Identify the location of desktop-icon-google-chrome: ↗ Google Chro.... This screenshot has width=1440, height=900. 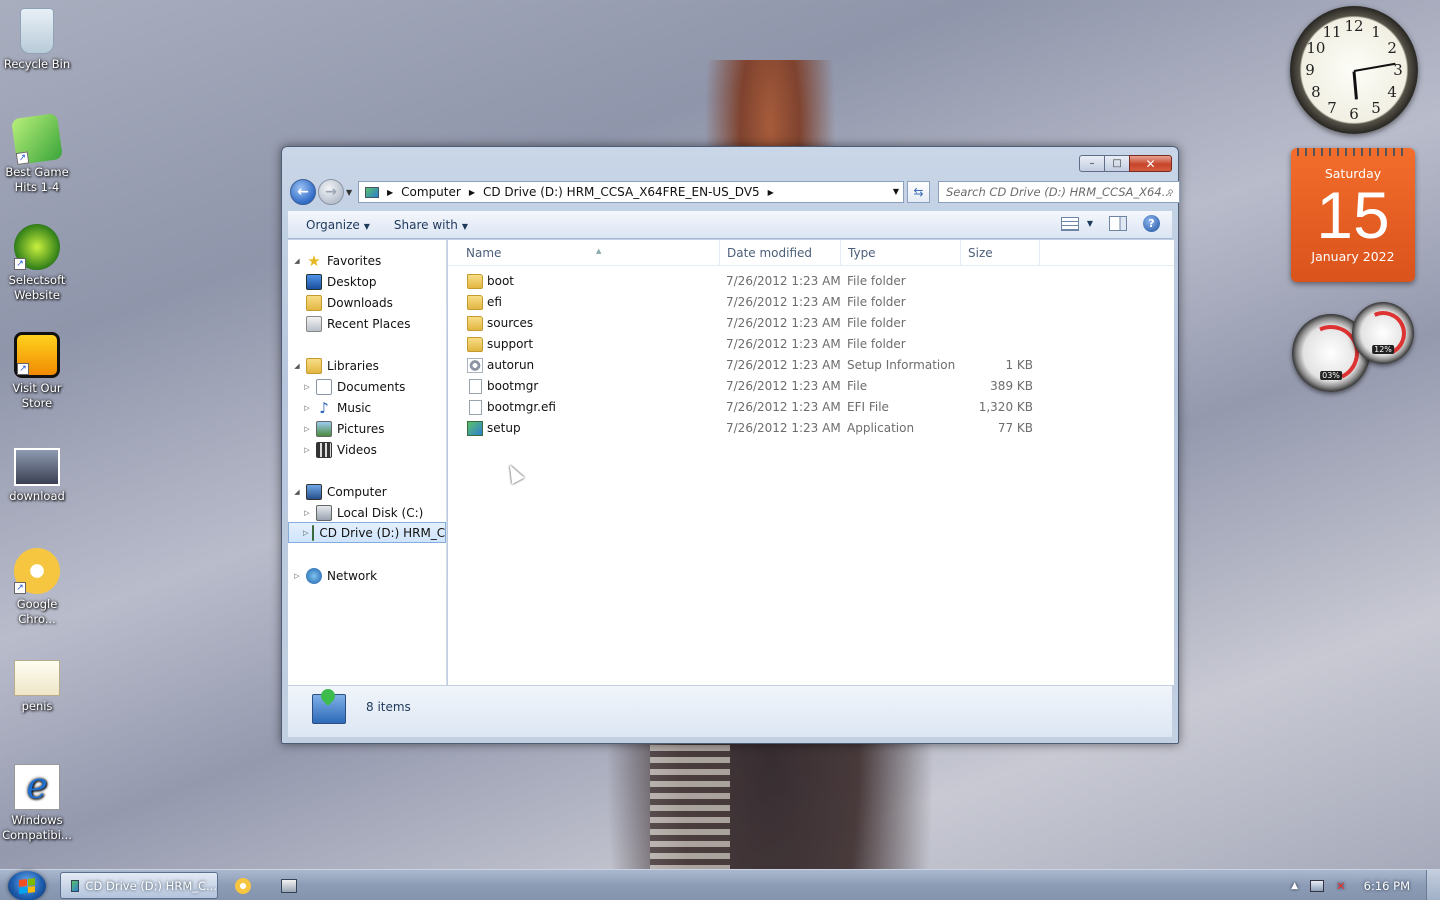
(37, 587).